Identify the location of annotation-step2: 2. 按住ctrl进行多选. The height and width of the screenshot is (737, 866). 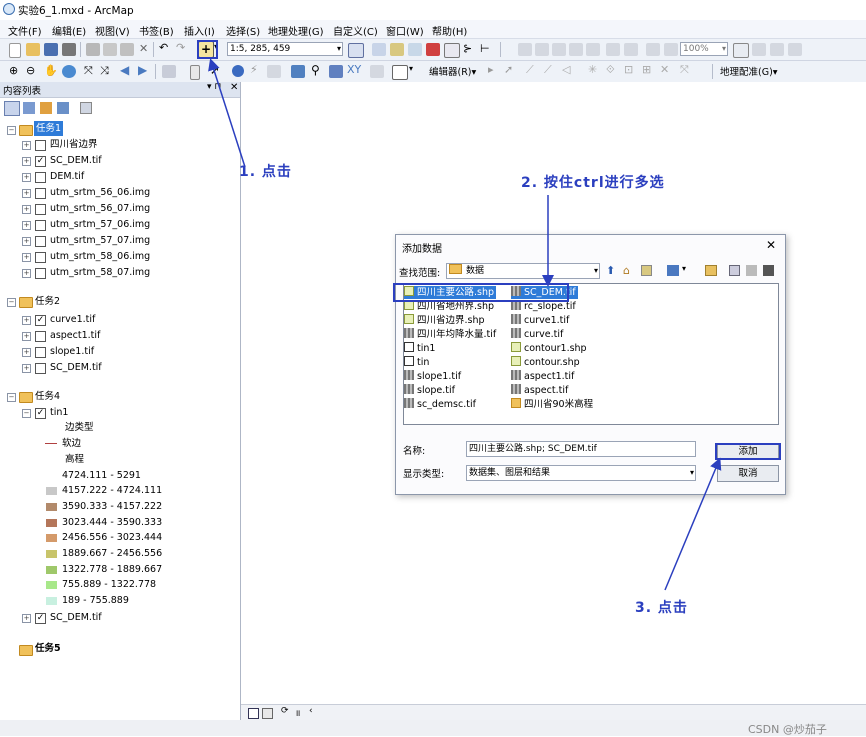
(593, 183).